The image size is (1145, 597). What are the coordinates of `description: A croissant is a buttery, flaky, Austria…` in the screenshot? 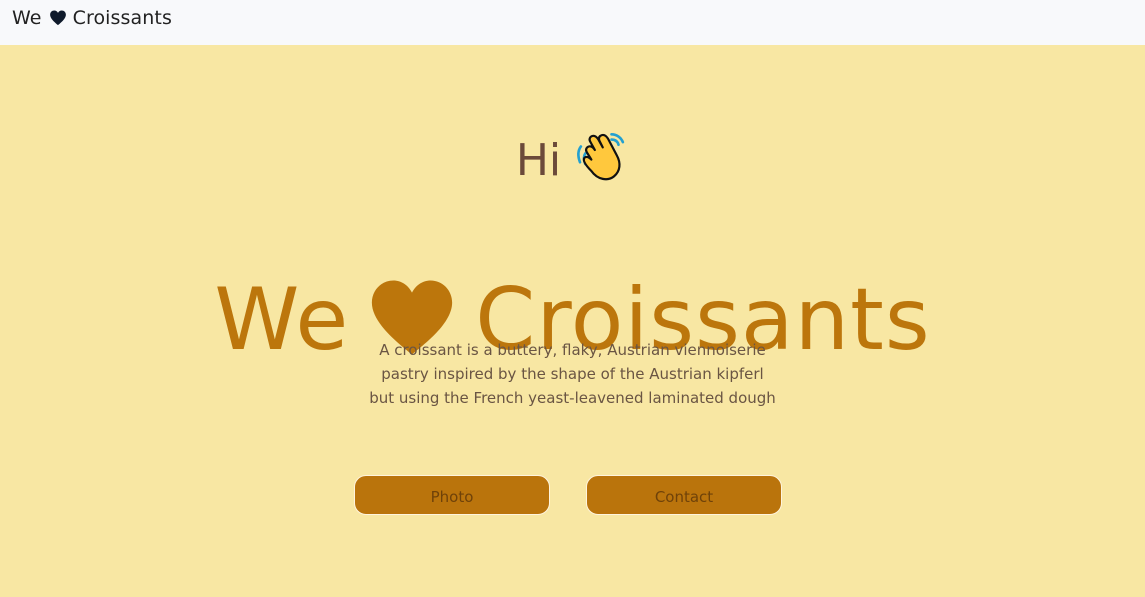 It's located at (572, 374).